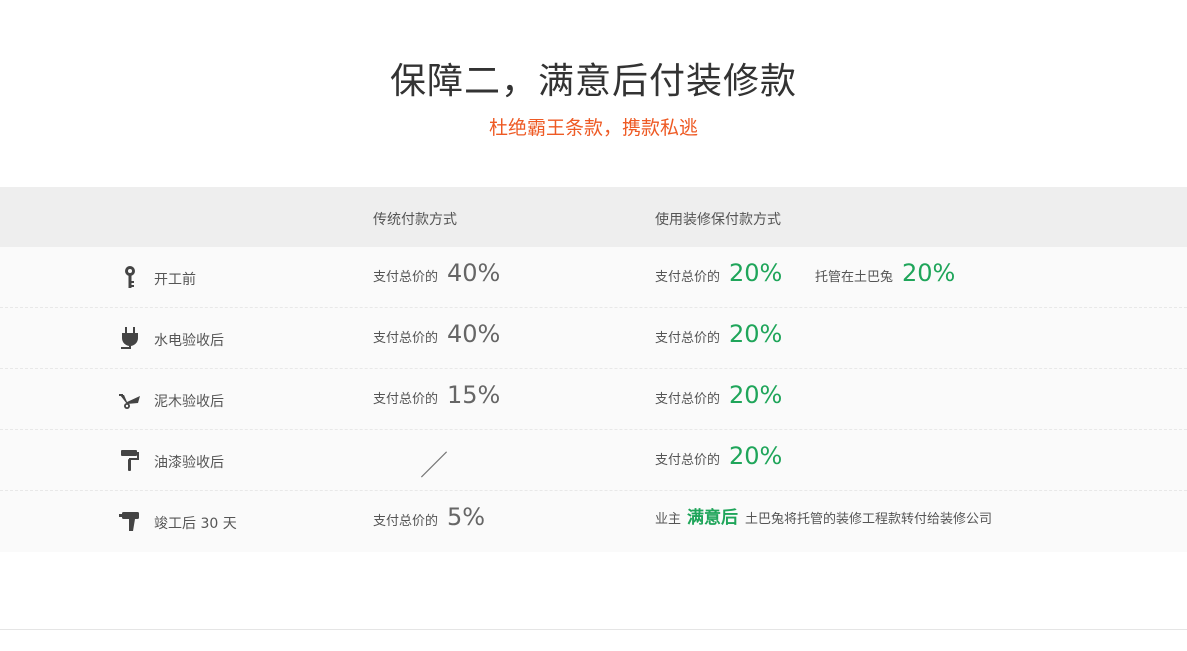  What do you see at coordinates (175, 280) in the screenshot?
I see `stage-label: 开工前` at bounding box center [175, 280].